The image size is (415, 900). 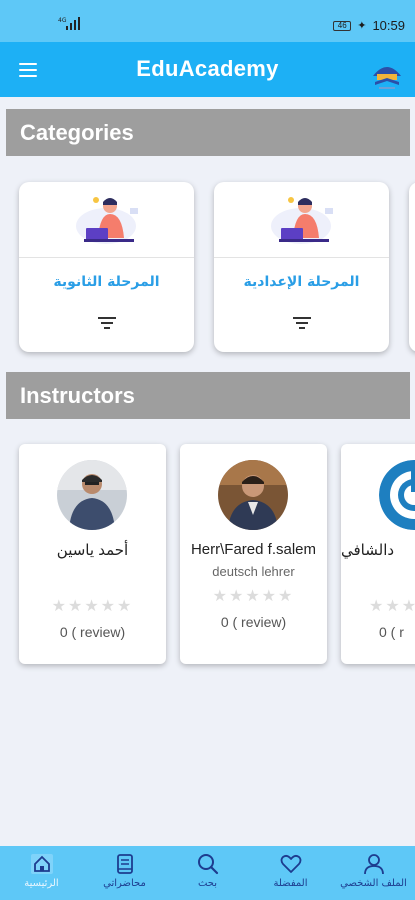 I want to click on book-icon, so click(x=124, y=864).